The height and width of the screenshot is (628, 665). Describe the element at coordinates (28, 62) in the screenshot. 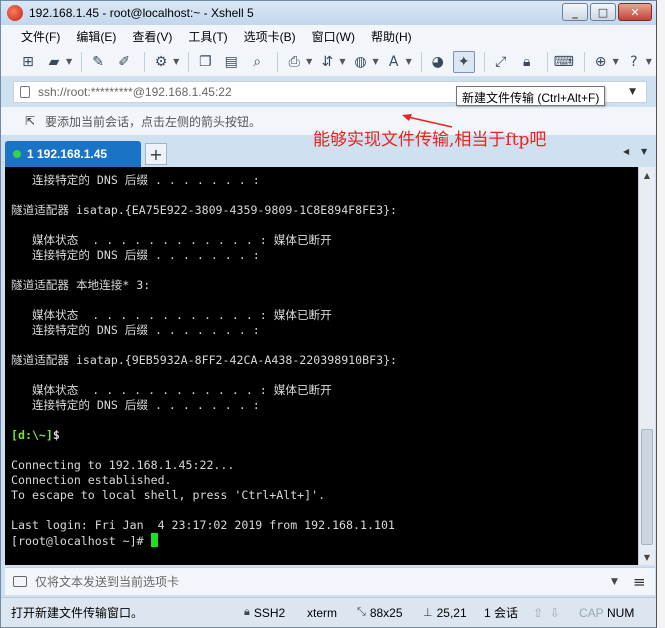

I see `new-session-icon: ⊞` at that location.